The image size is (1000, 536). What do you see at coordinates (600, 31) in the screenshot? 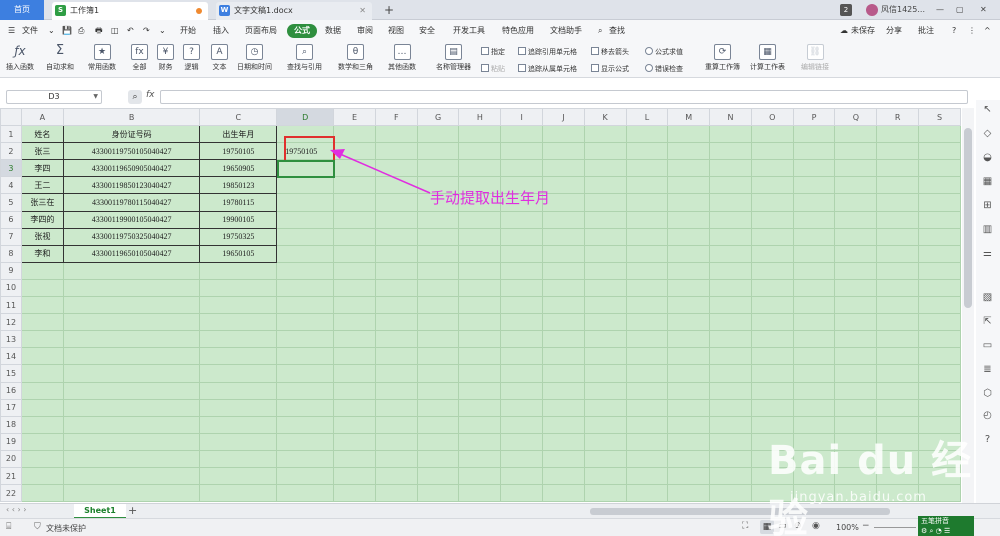
I see `search-icon: ⌕` at bounding box center [600, 31].